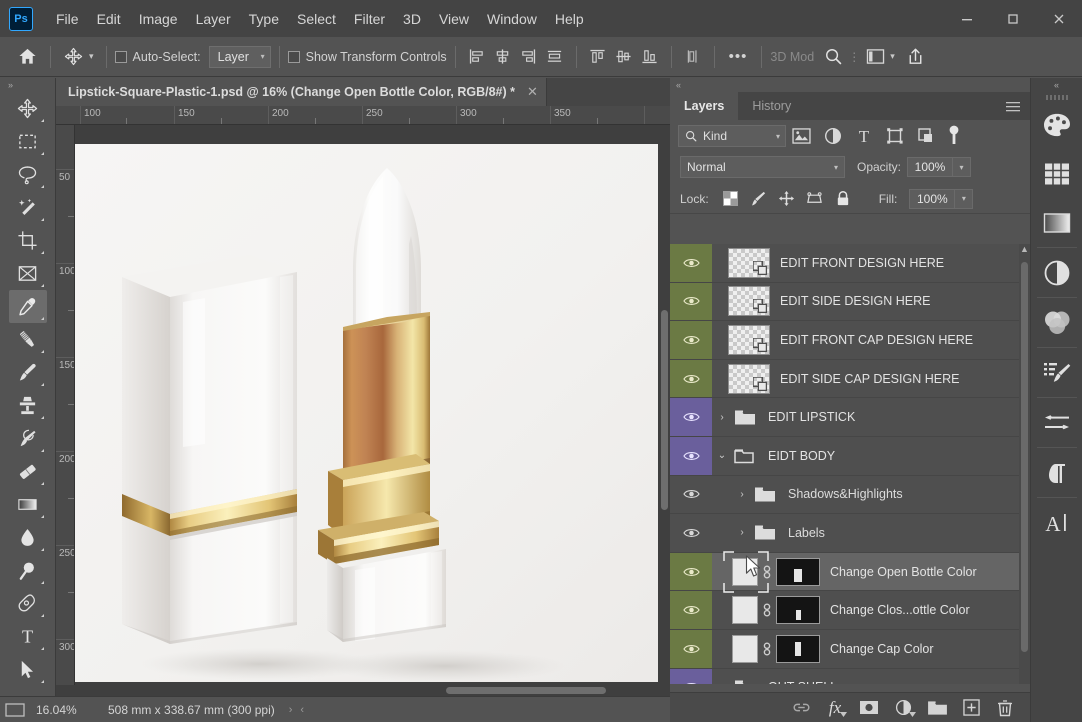 The image size is (1082, 722). I want to click on tool-frame, so click(28, 273).